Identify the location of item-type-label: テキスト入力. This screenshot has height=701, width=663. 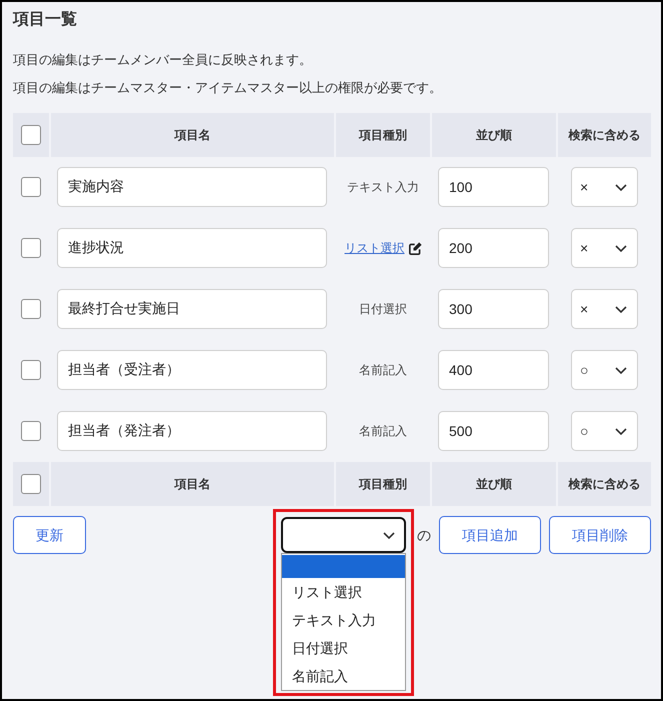
(383, 187).